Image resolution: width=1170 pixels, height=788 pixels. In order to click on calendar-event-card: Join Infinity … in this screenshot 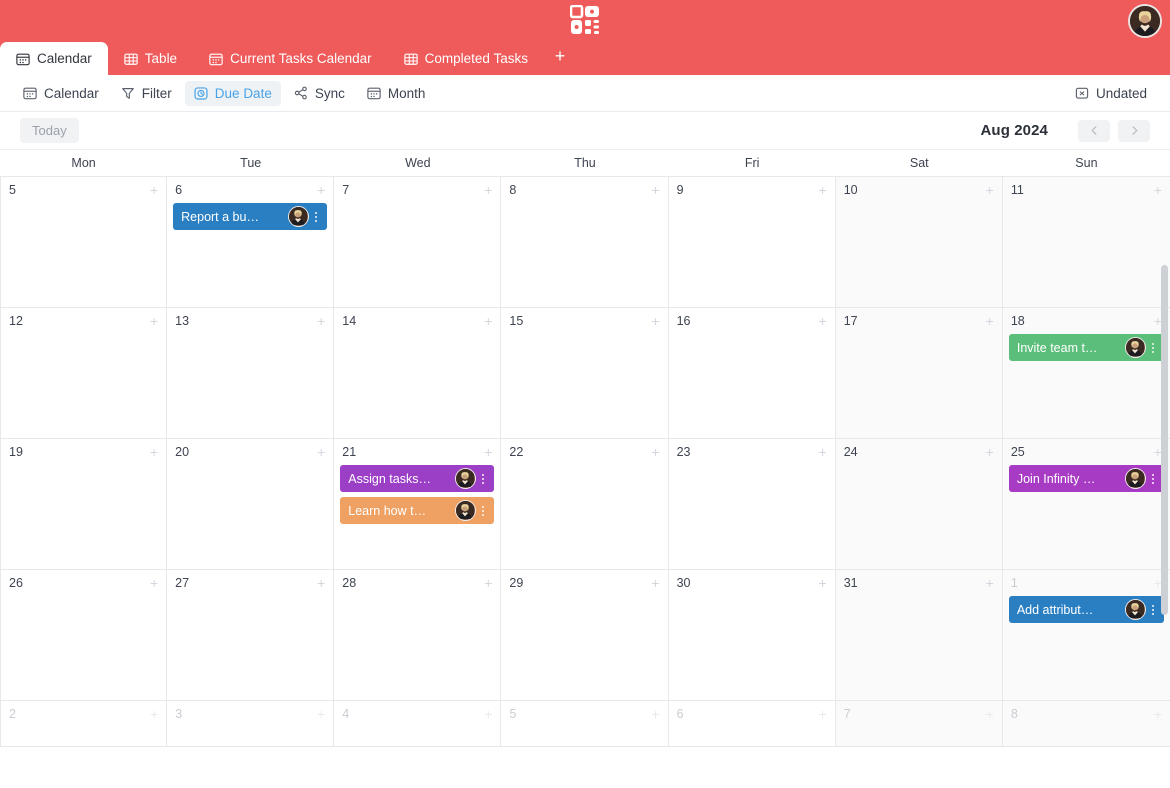, I will do `click(1086, 478)`.